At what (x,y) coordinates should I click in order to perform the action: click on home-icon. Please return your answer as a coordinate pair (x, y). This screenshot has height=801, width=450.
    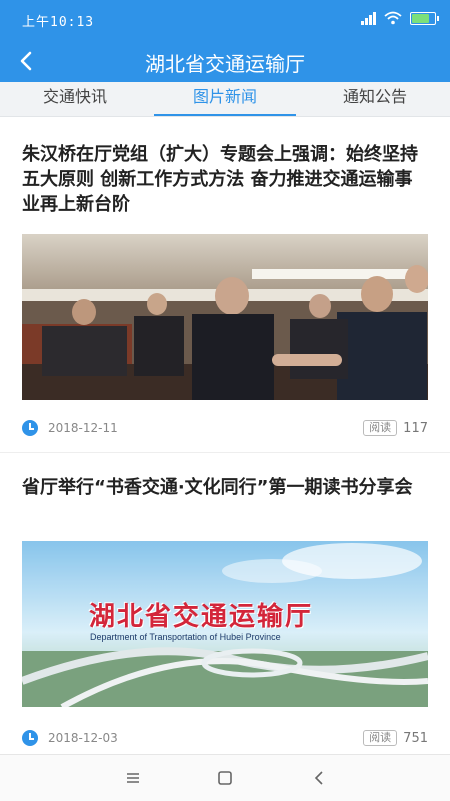
    Looking at the image, I should click on (225, 778).